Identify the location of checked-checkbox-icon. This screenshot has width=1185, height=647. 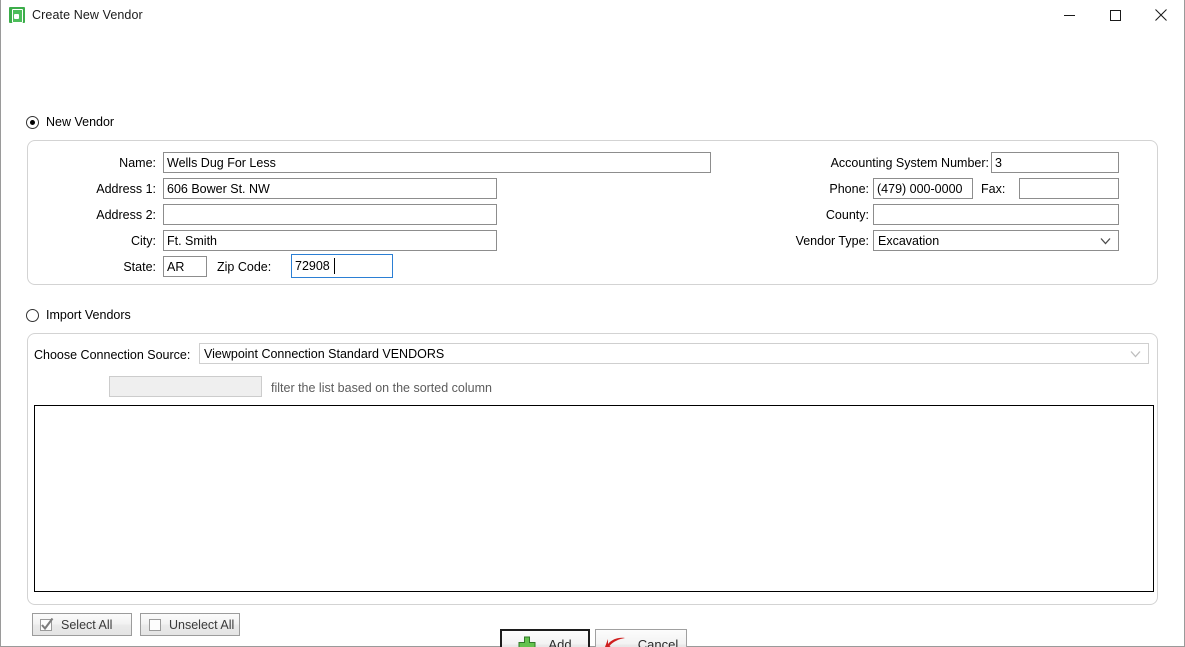
(47, 624).